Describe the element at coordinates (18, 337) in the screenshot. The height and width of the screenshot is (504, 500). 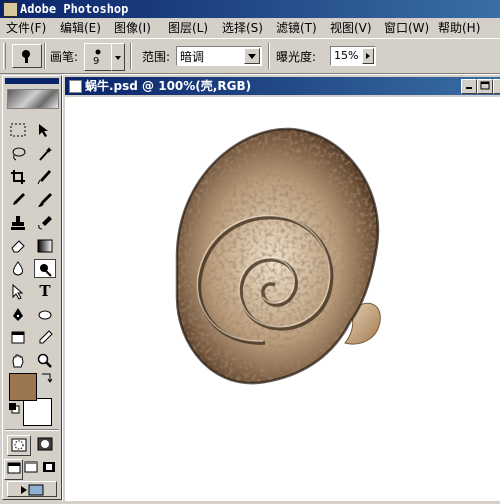
I see `notes-icon` at that location.